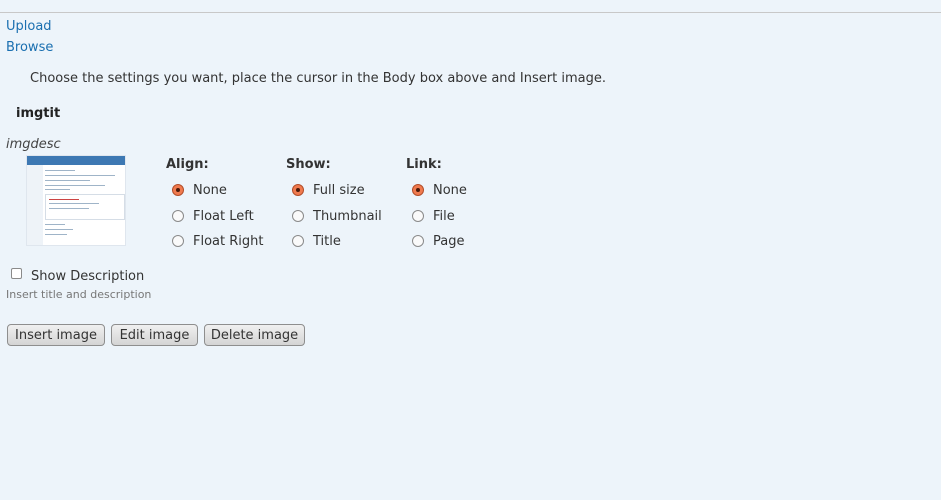  I want to click on show-option-thumbnail: Thumbnail, so click(337, 216).